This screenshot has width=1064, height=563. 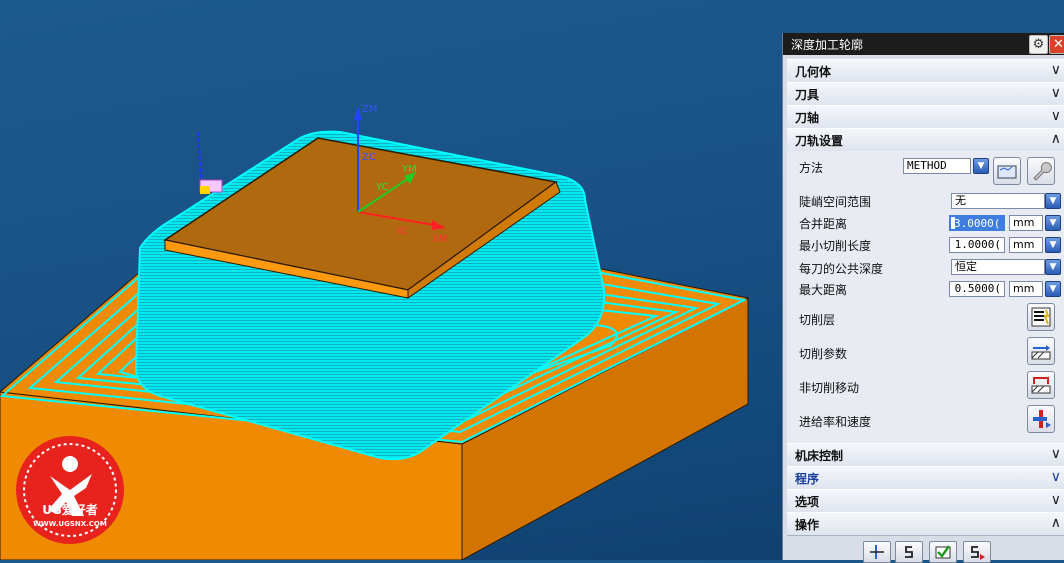 I want to click on feeds-speeds-button, so click(x=1041, y=419).